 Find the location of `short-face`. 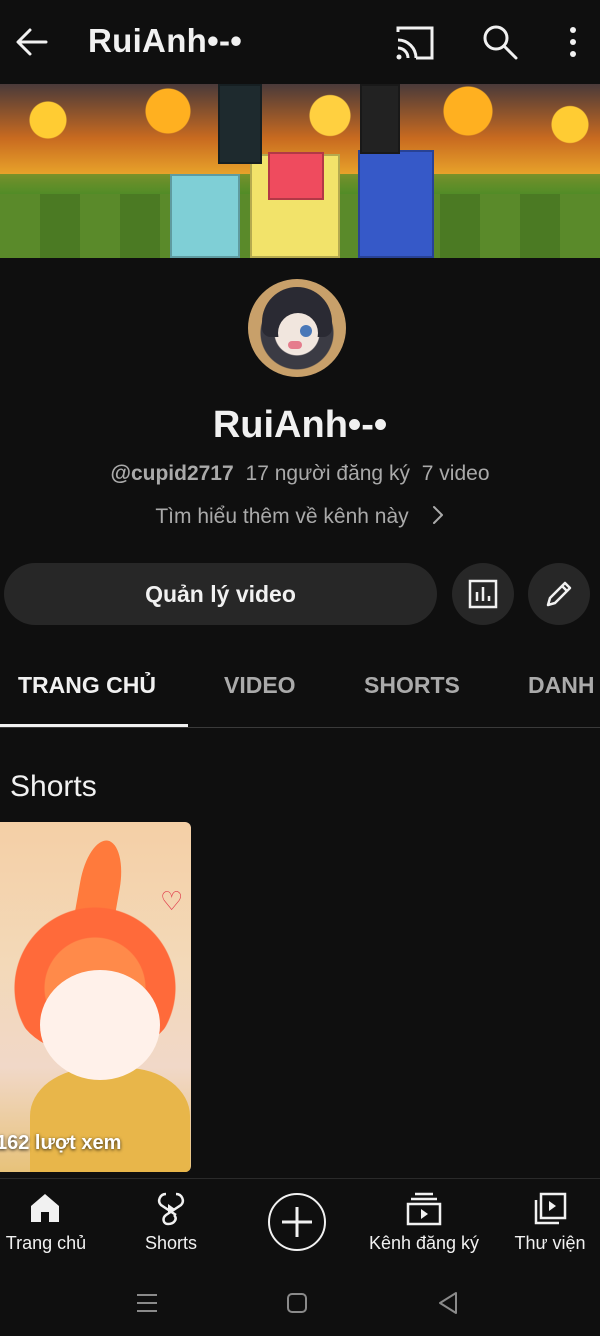

short-face is located at coordinates (100, 1025).